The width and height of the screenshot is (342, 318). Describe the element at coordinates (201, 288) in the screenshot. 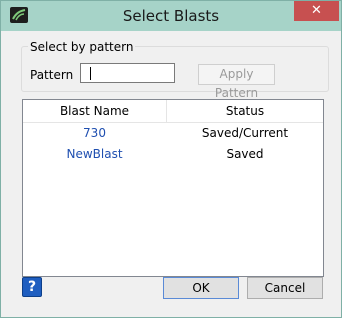

I see `ok-button: OK` at that location.